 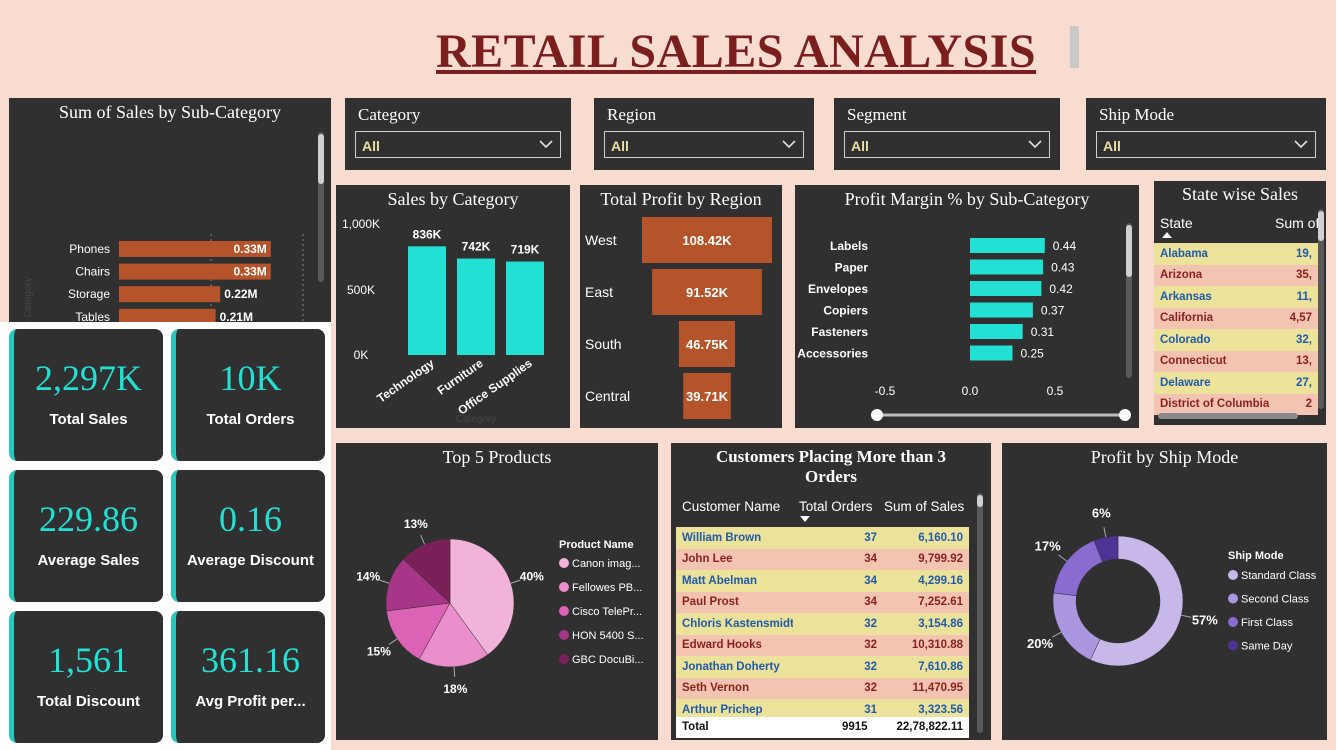 I want to click on legend-label: First Class, so click(x=1267, y=623).